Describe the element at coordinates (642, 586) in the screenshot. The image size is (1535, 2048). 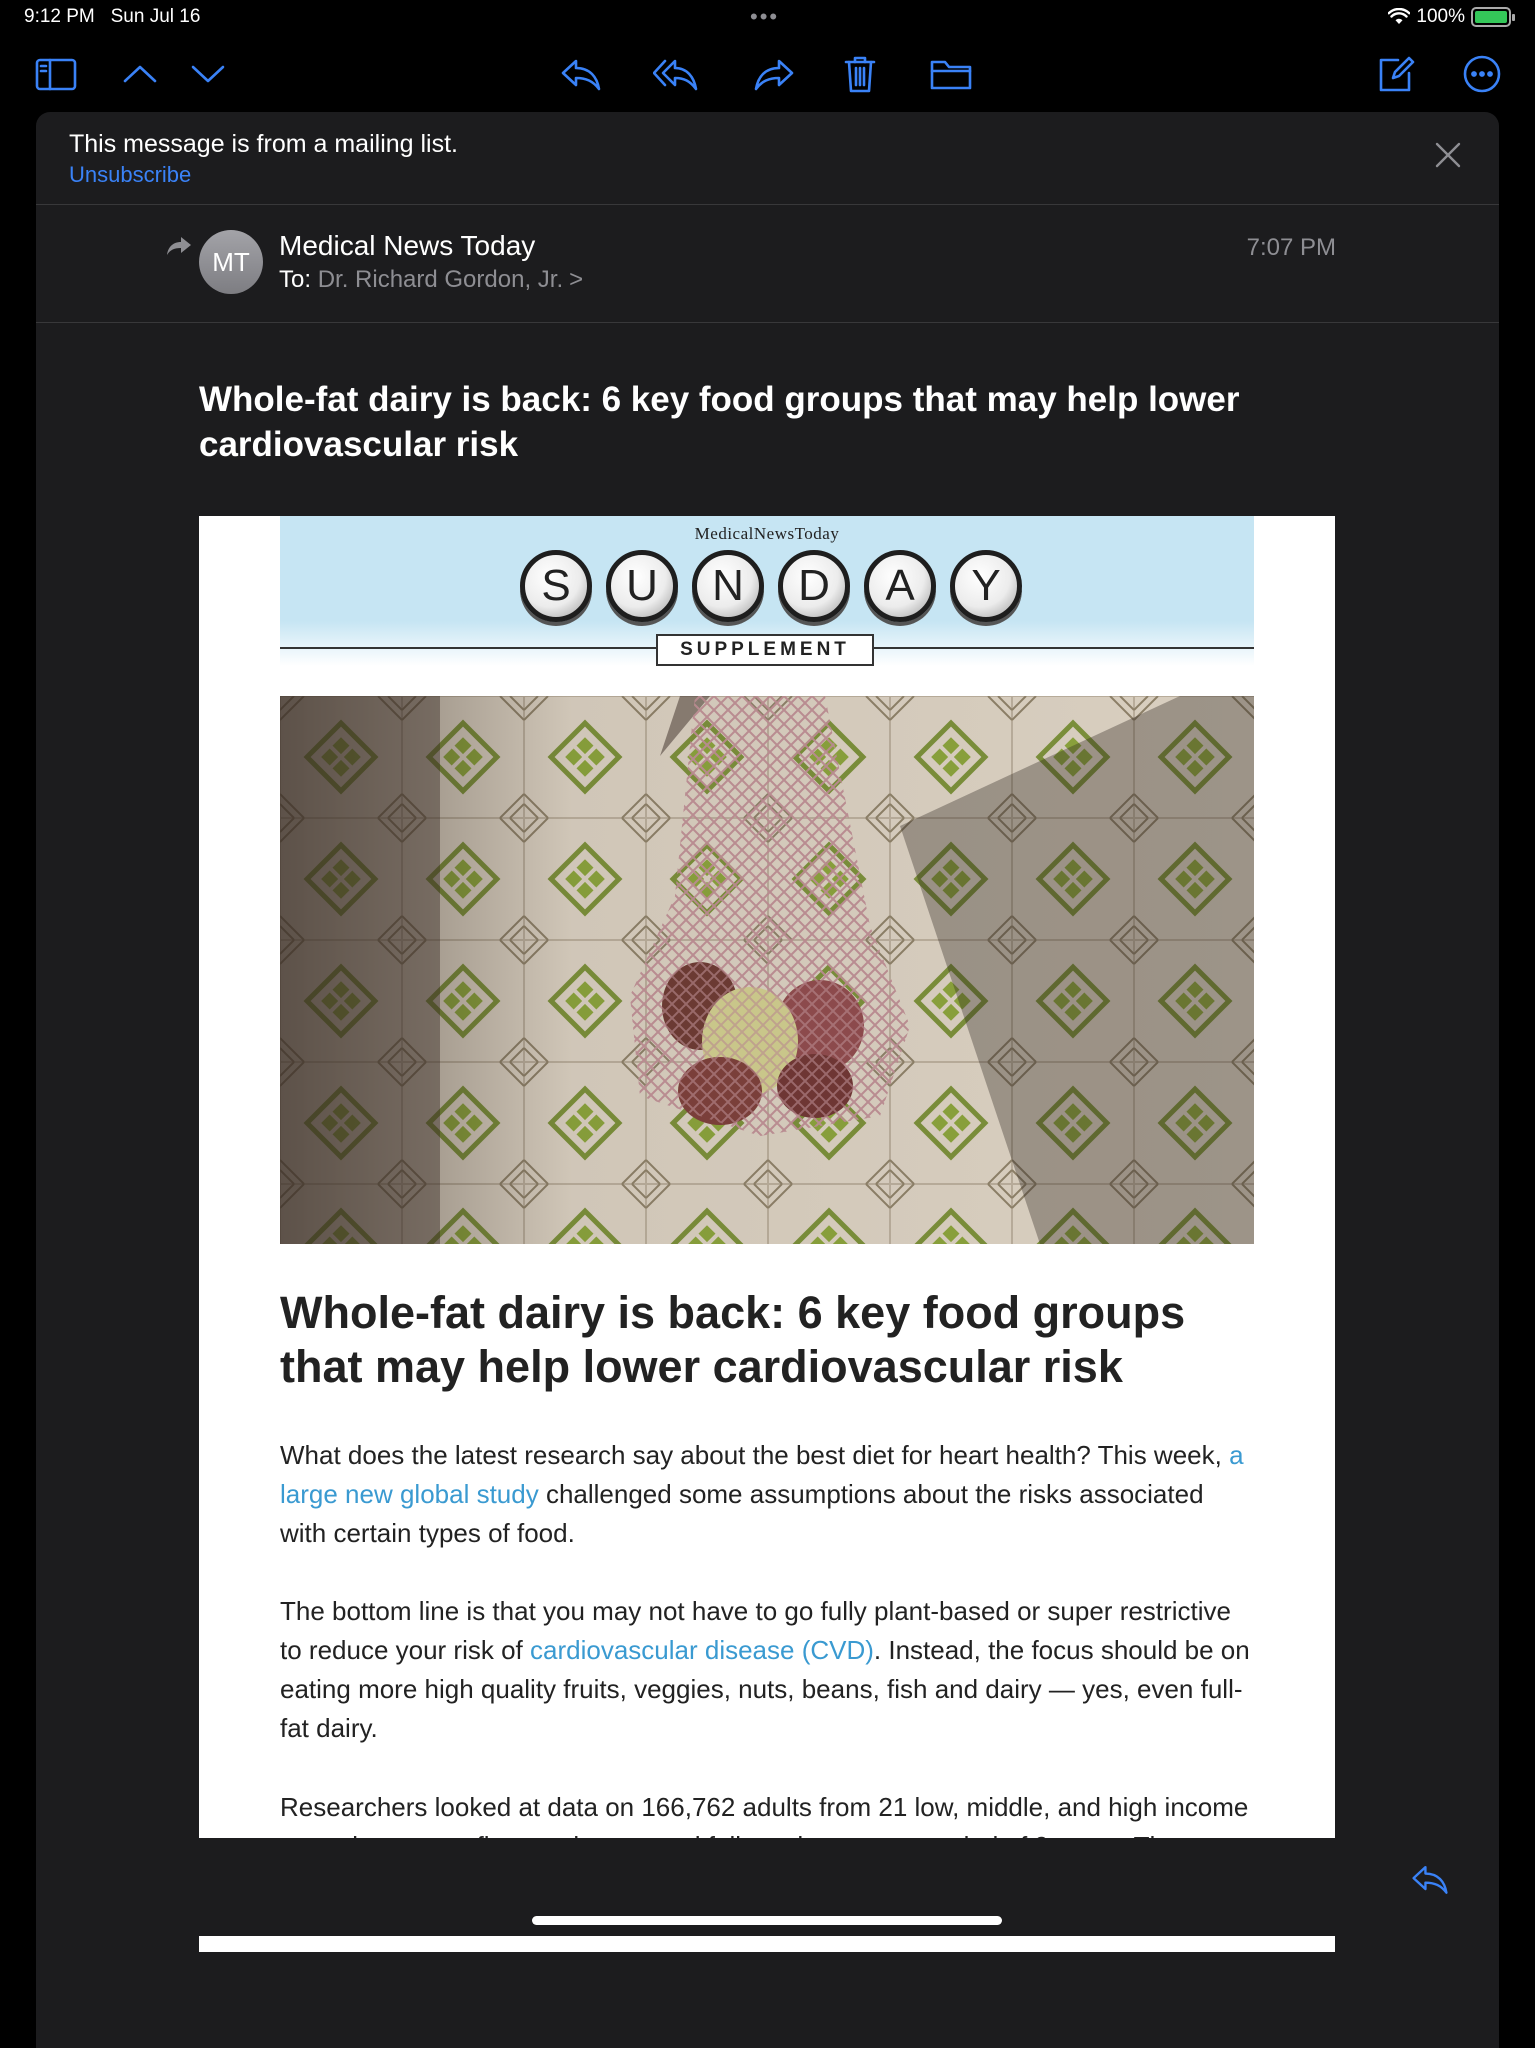
I see `typewriter-key: U` at that location.